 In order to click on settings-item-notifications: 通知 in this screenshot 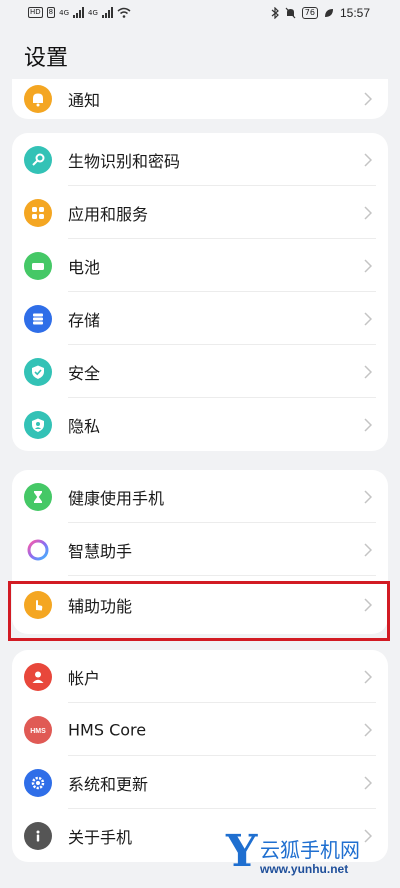, I will do `click(200, 99)`.